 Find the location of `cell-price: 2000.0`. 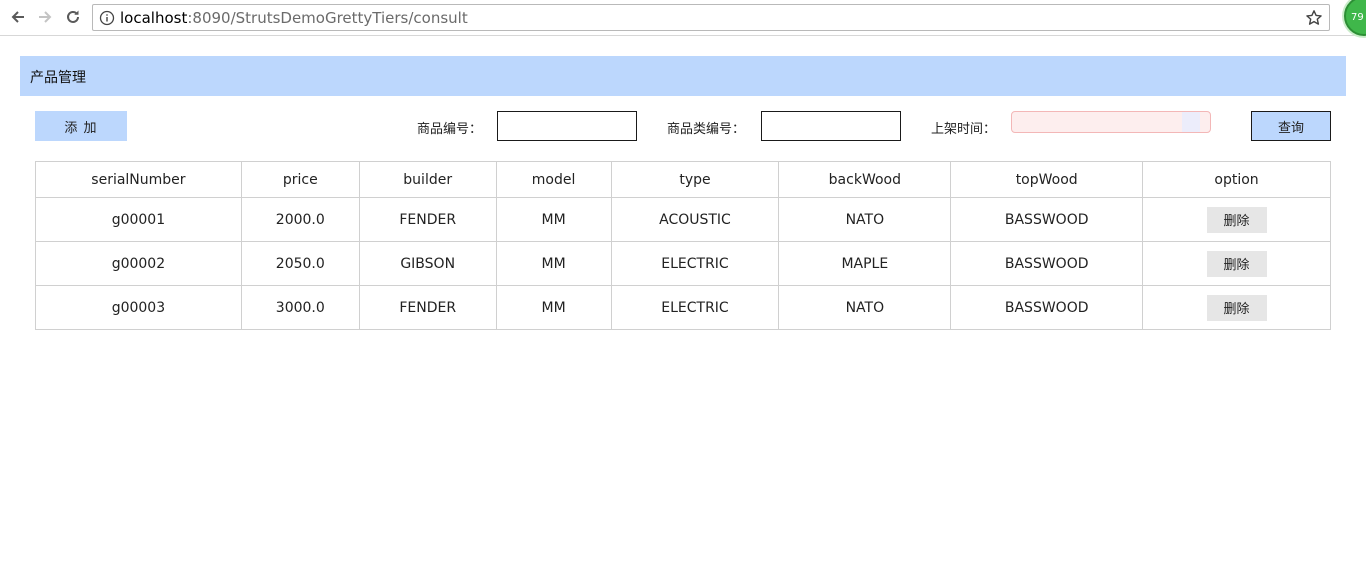

cell-price: 2000.0 is located at coordinates (300, 219).